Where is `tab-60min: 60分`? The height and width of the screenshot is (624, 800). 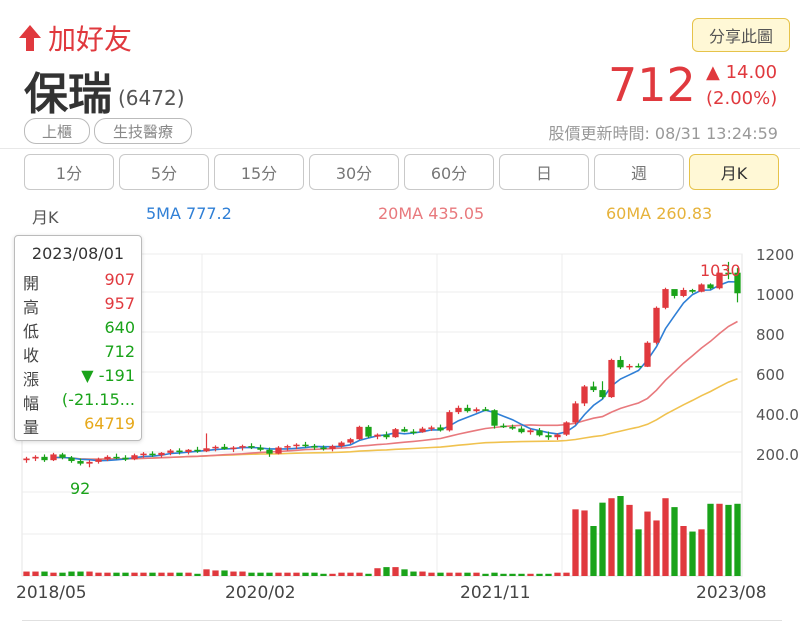 tab-60min: 60分 is located at coordinates (449, 172).